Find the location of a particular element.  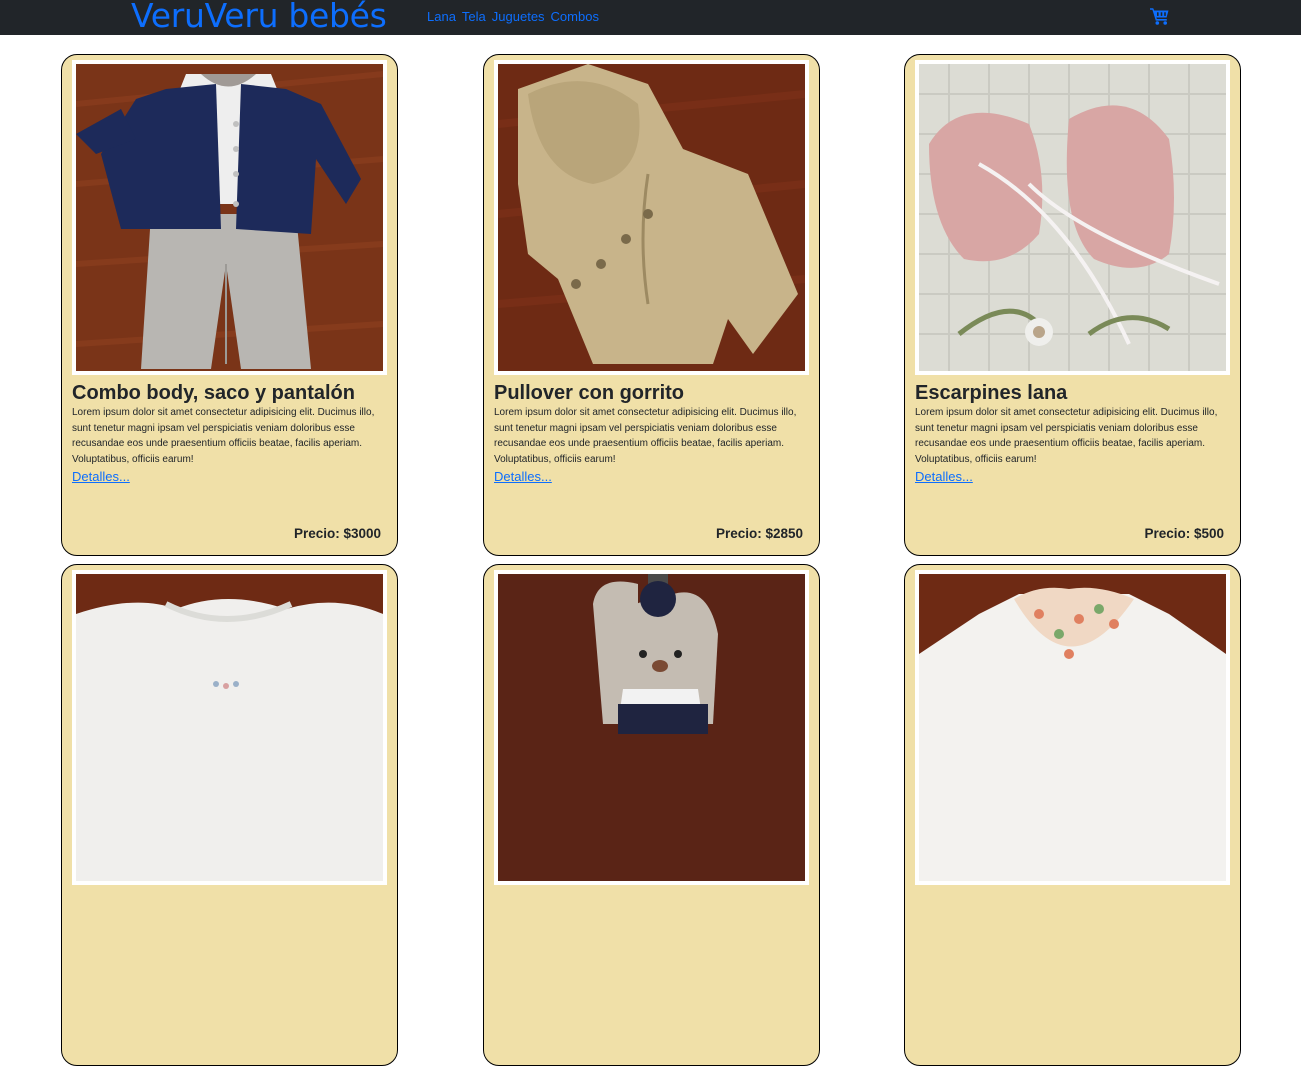

product-title: Pullover con gorrito is located at coordinates (589, 393).